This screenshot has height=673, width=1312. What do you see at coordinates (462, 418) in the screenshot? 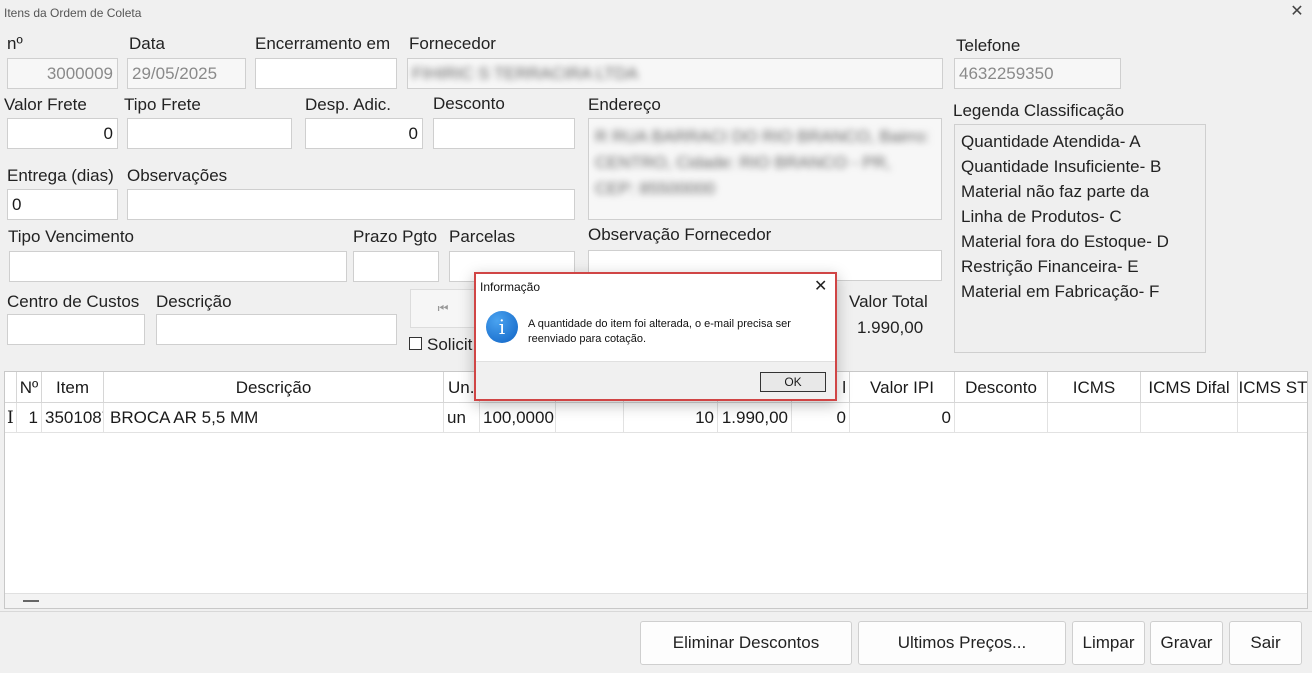
I see `cell-un: un` at bounding box center [462, 418].